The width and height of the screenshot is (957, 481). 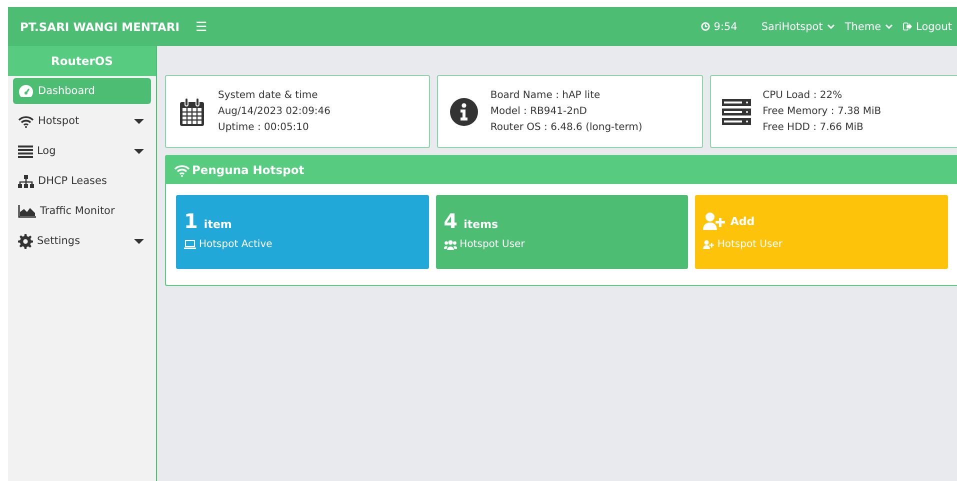 What do you see at coordinates (82, 151) in the screenshot?
I see `sidebar-item: Log` at bounding box center [82, 151].